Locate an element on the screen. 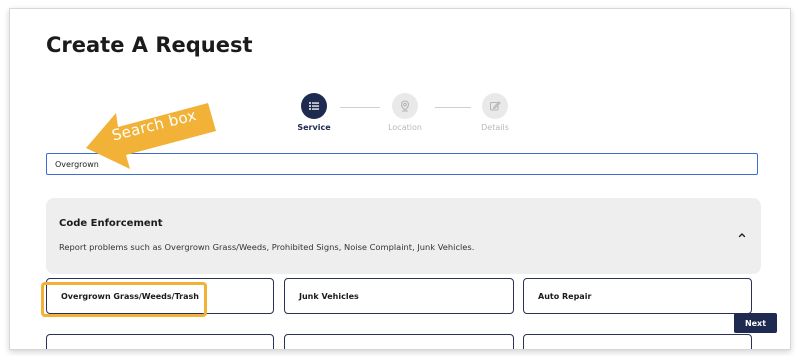 The image size is (800, 356). list-icon is located at coordinates (314, 106).